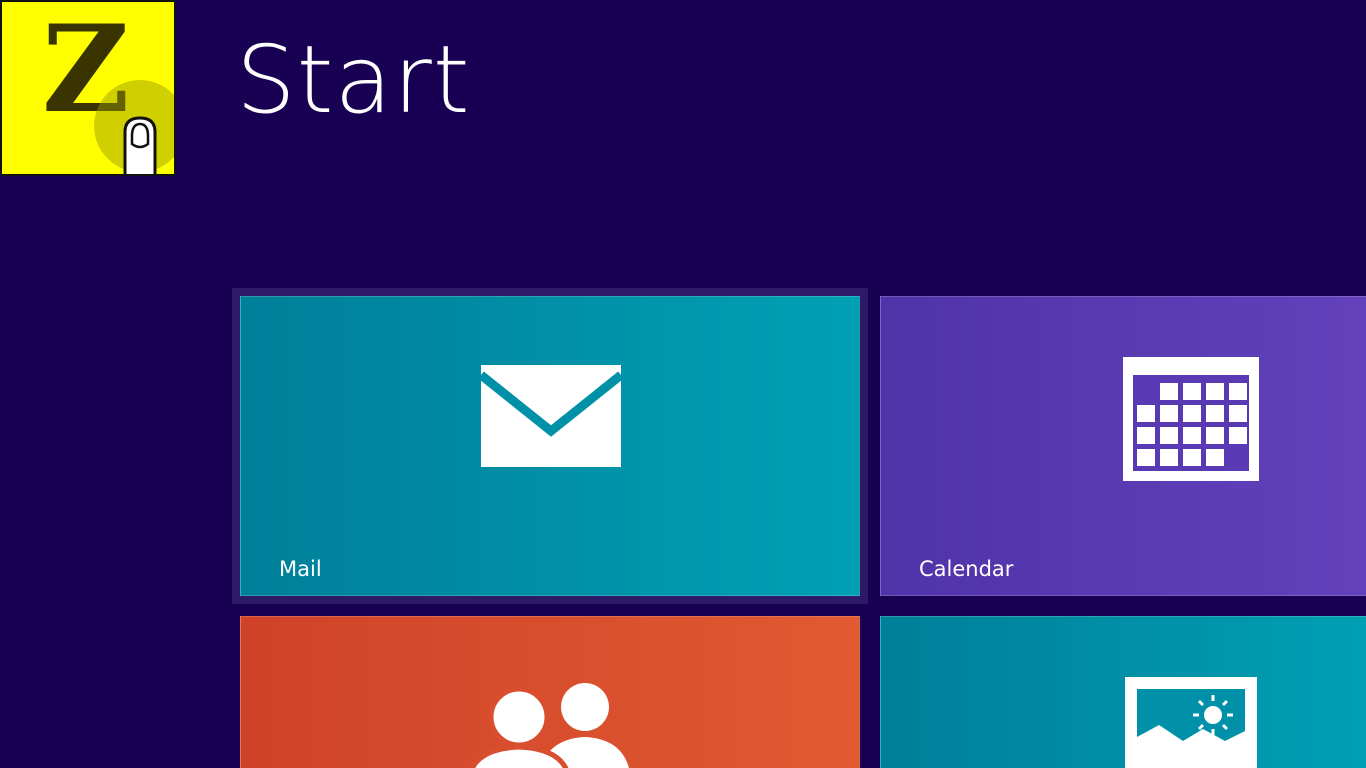 Image resolution: width=1366 pixels, height=768 pixels. What do you see at coordinates (300, 569) in the screenshot?
I see `tile-mail-label: Mail` at bounding box center [300, 569].